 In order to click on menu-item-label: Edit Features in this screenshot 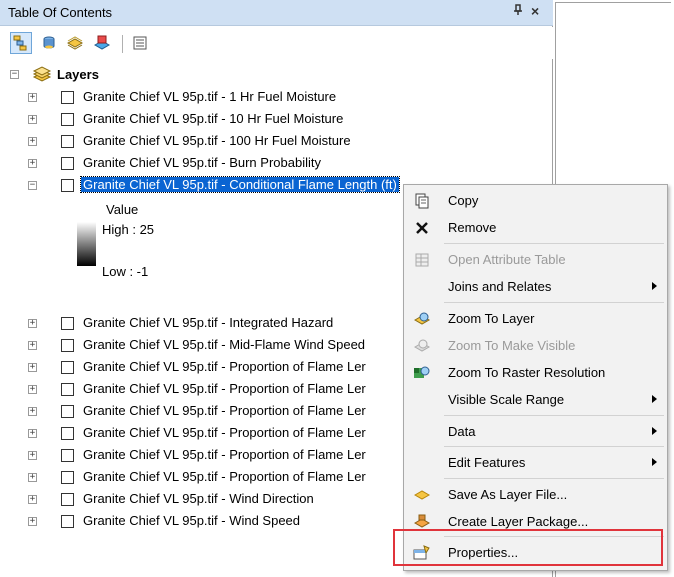, I will do `click(487, 462)`.